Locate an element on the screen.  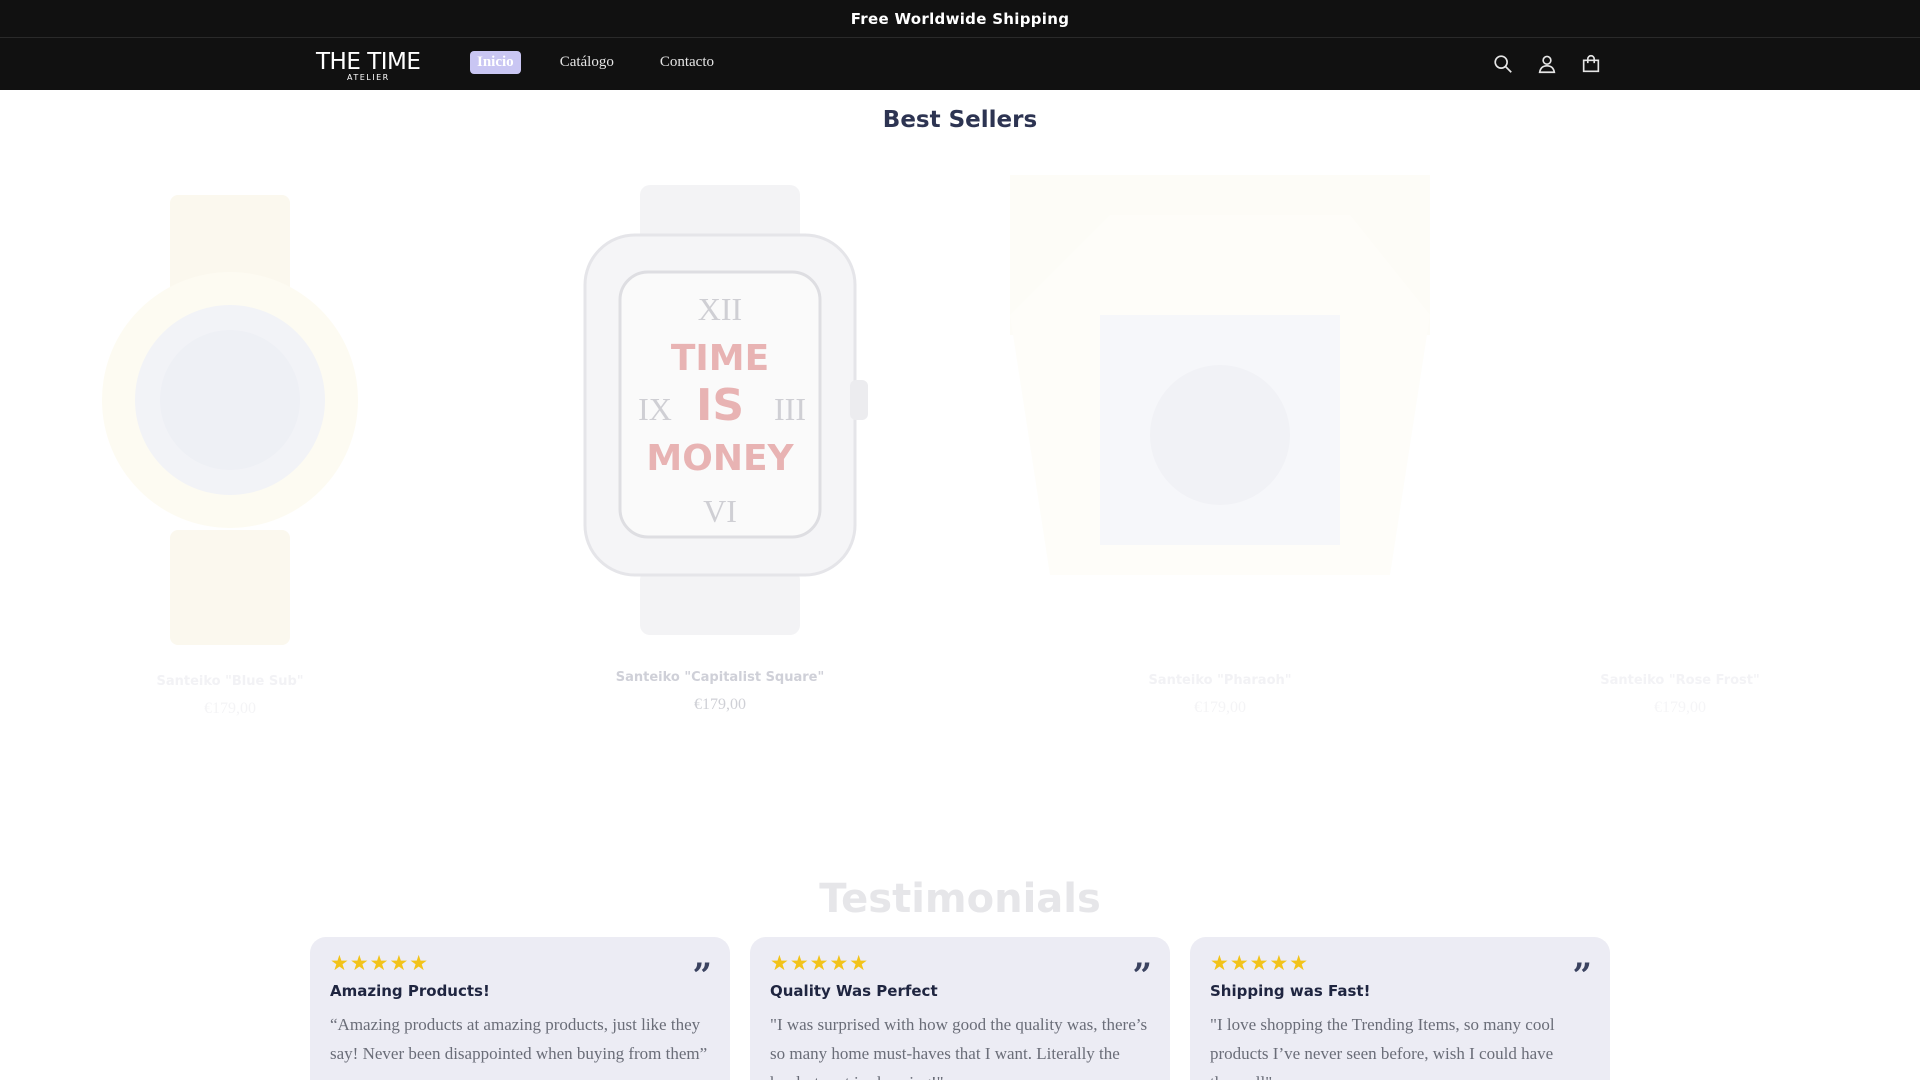
cart-icon is located at coordinates (1591, 64).